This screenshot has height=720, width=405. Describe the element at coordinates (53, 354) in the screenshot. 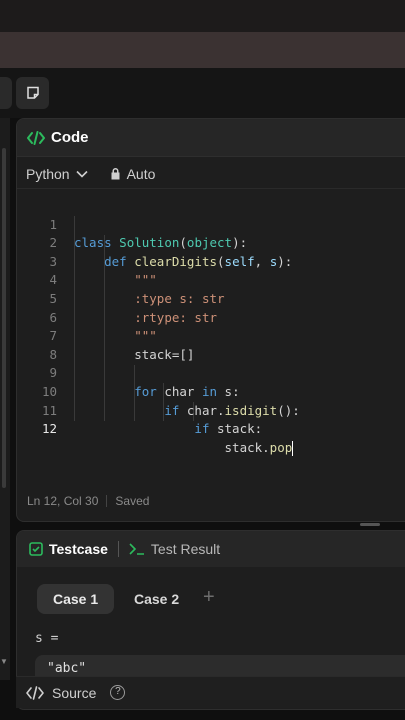

I see `code-line: 8` at that location.